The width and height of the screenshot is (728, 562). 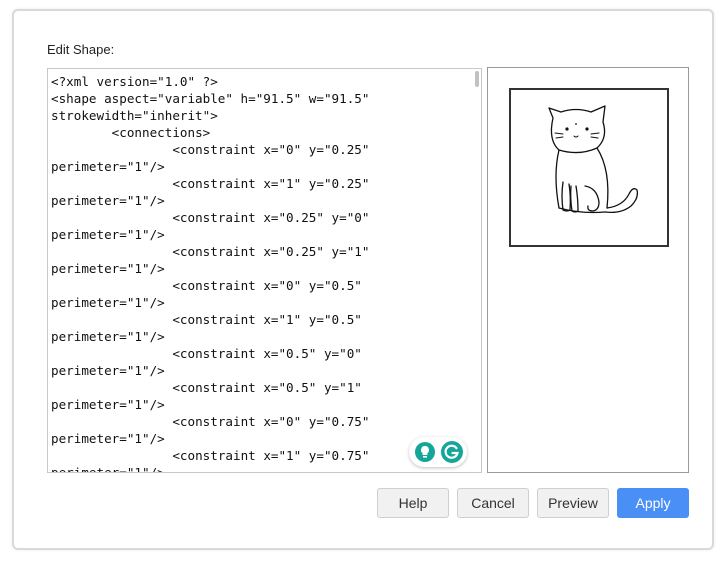 I want to click on cat-icon, so click(x=593, y=159).